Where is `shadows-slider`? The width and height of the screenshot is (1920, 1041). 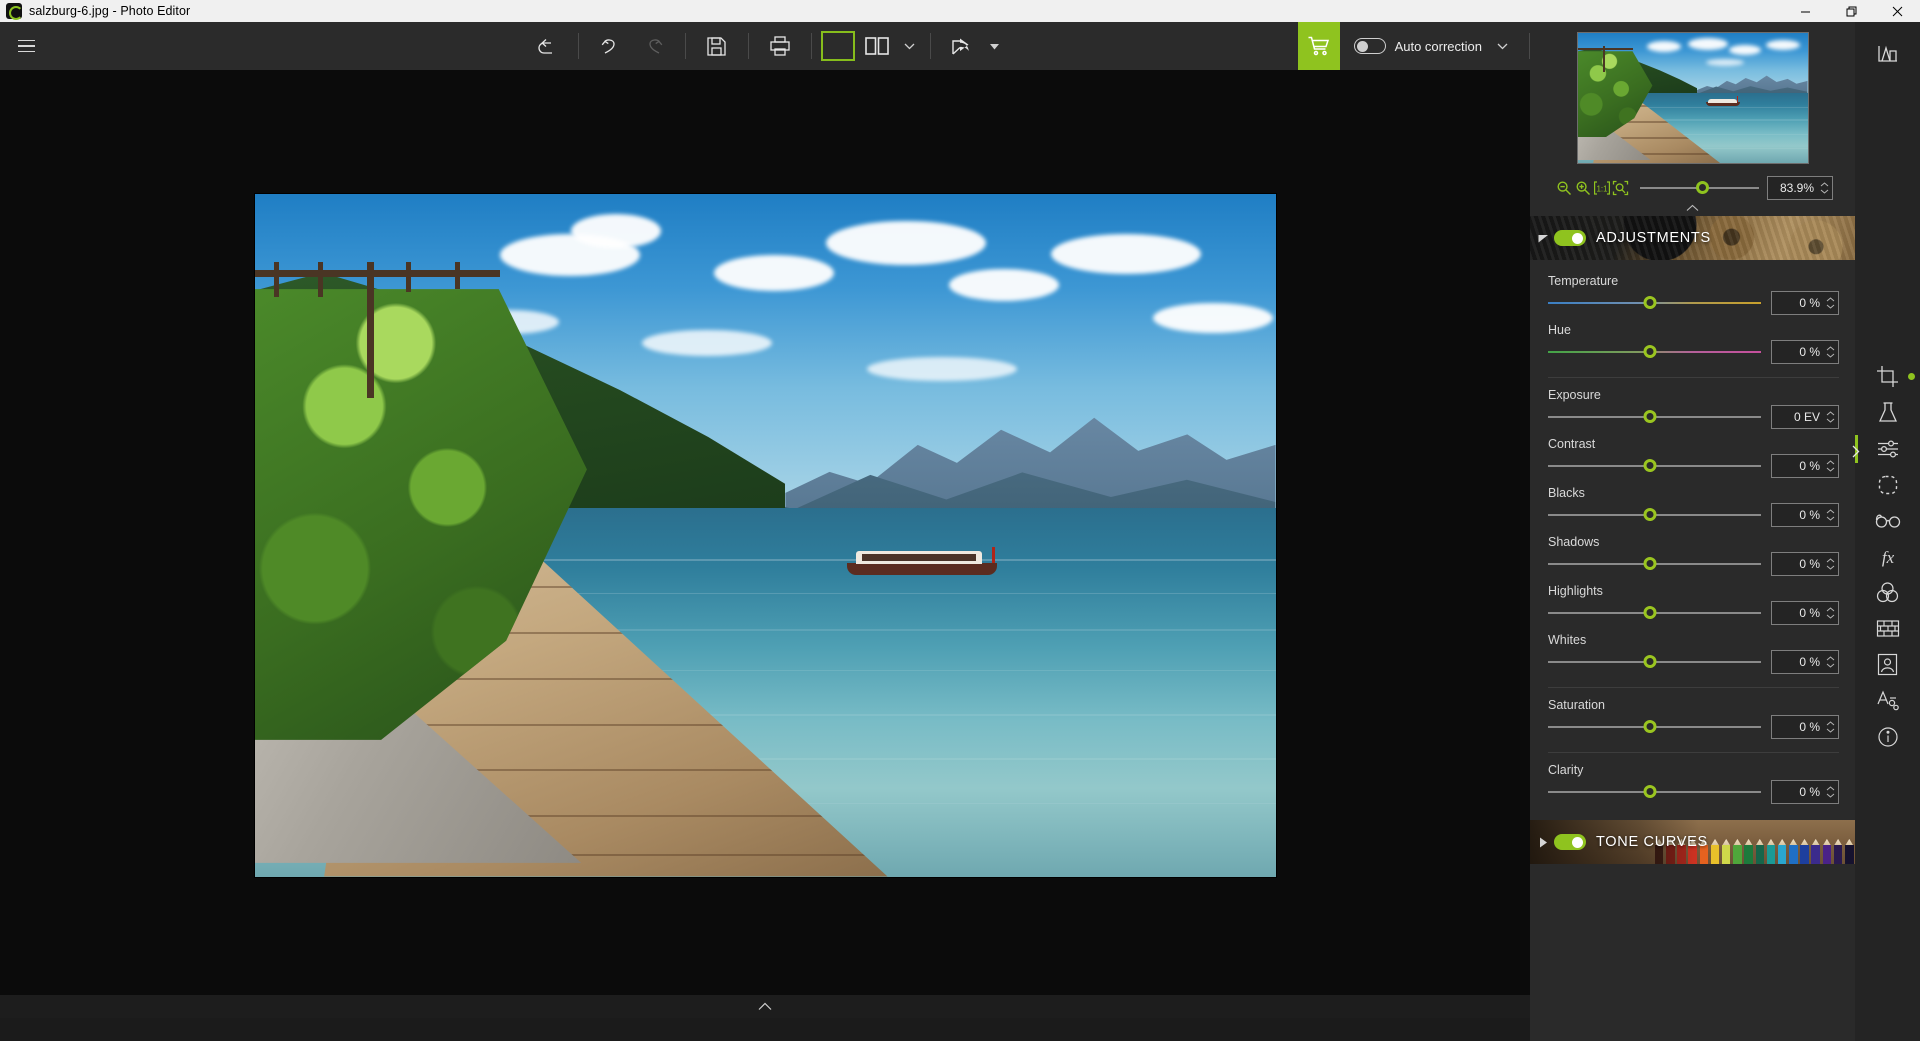 shadows-slider is located at coordinates (1654, 564).